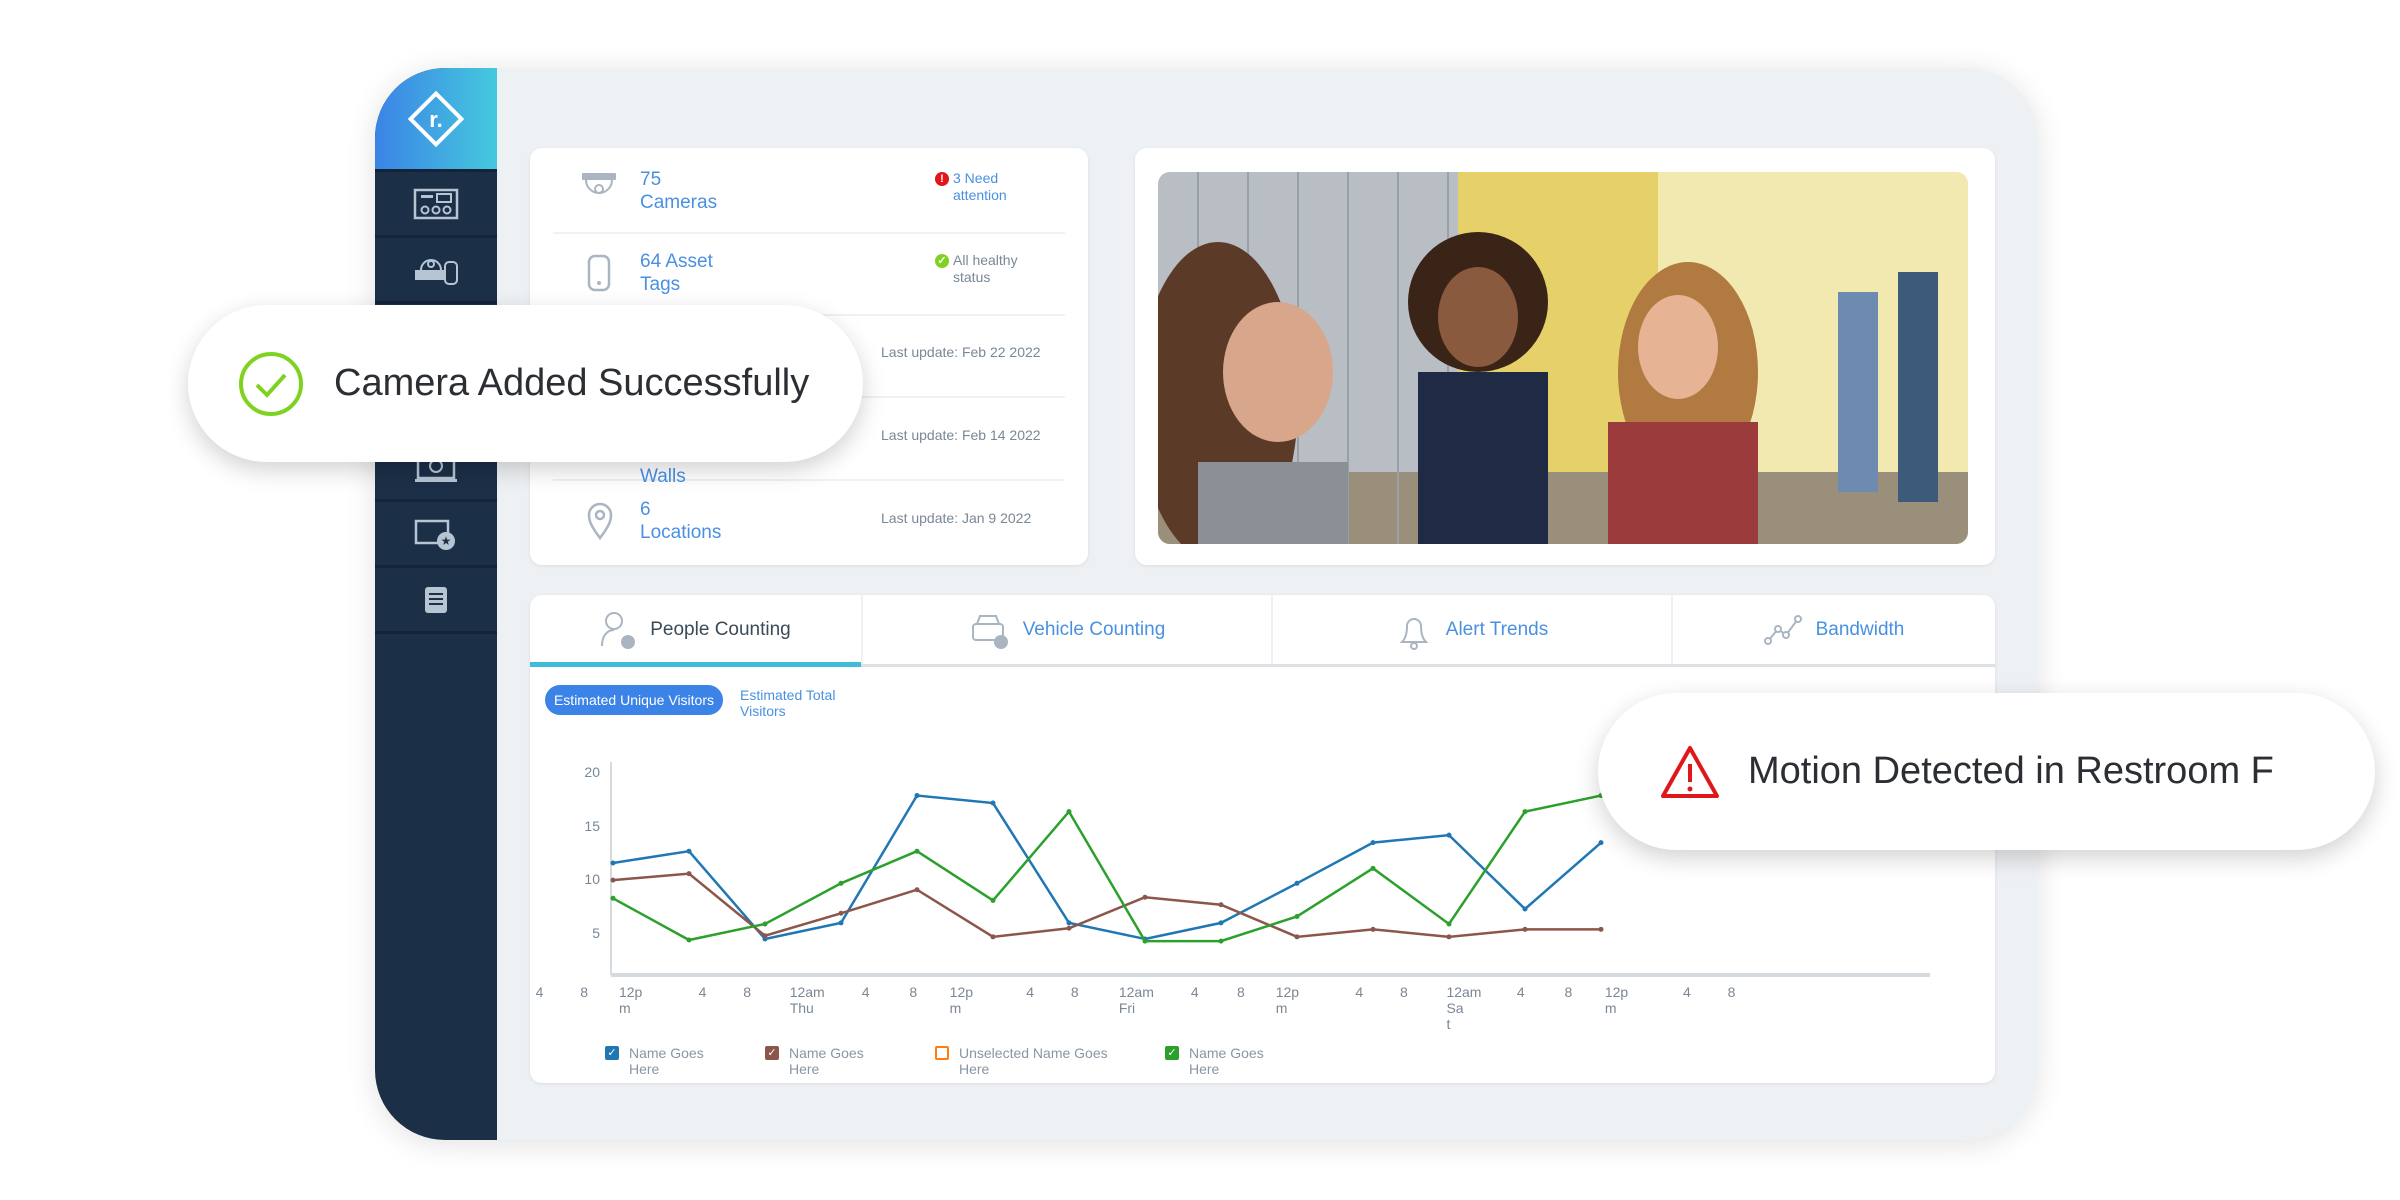 The width and height of the screenshot is (2400, 1200). I want to click on sidebar-item-reports, so click(436, 601).